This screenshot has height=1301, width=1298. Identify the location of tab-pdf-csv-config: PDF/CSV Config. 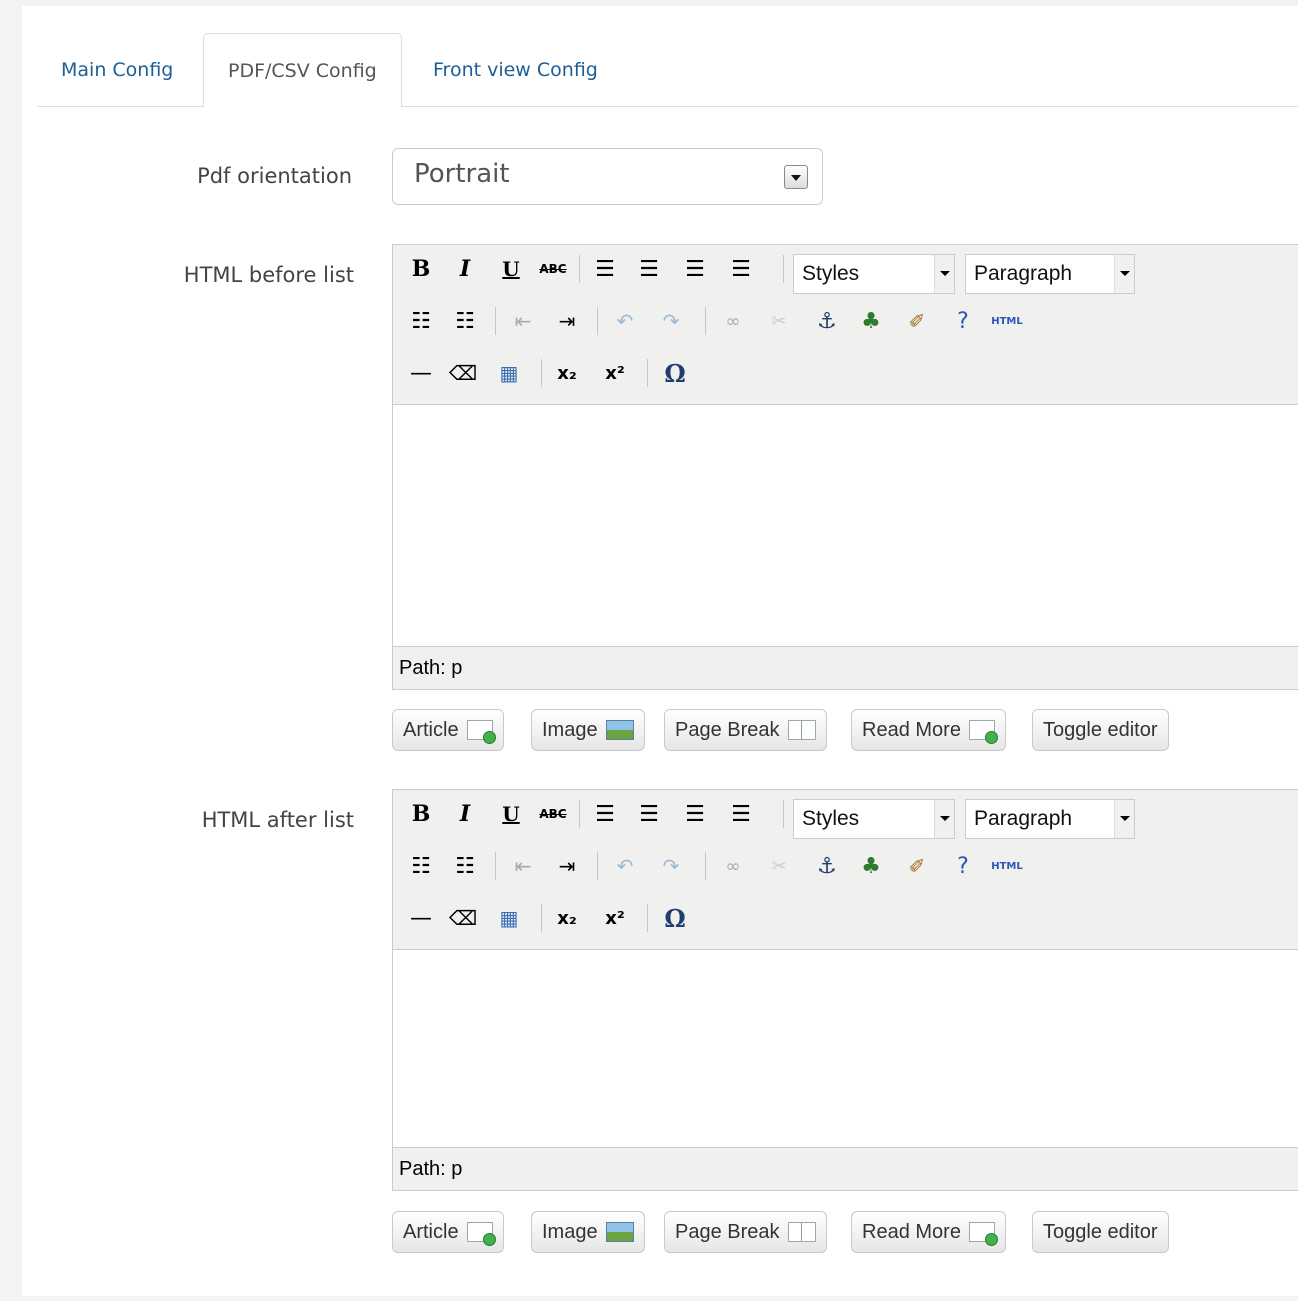
(302, 70).